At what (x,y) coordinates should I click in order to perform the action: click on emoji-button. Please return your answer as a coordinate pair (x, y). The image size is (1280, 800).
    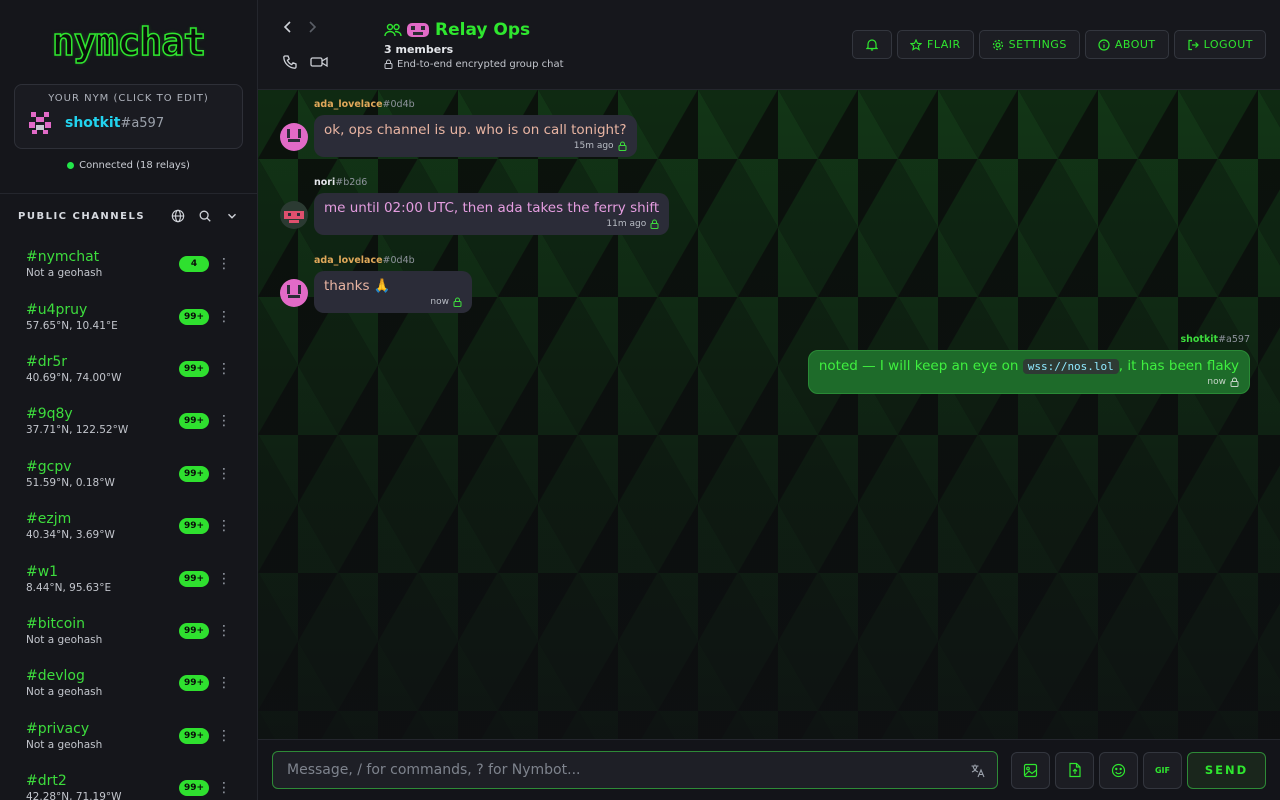
    Looking at the image, I should click on (1118, 770).